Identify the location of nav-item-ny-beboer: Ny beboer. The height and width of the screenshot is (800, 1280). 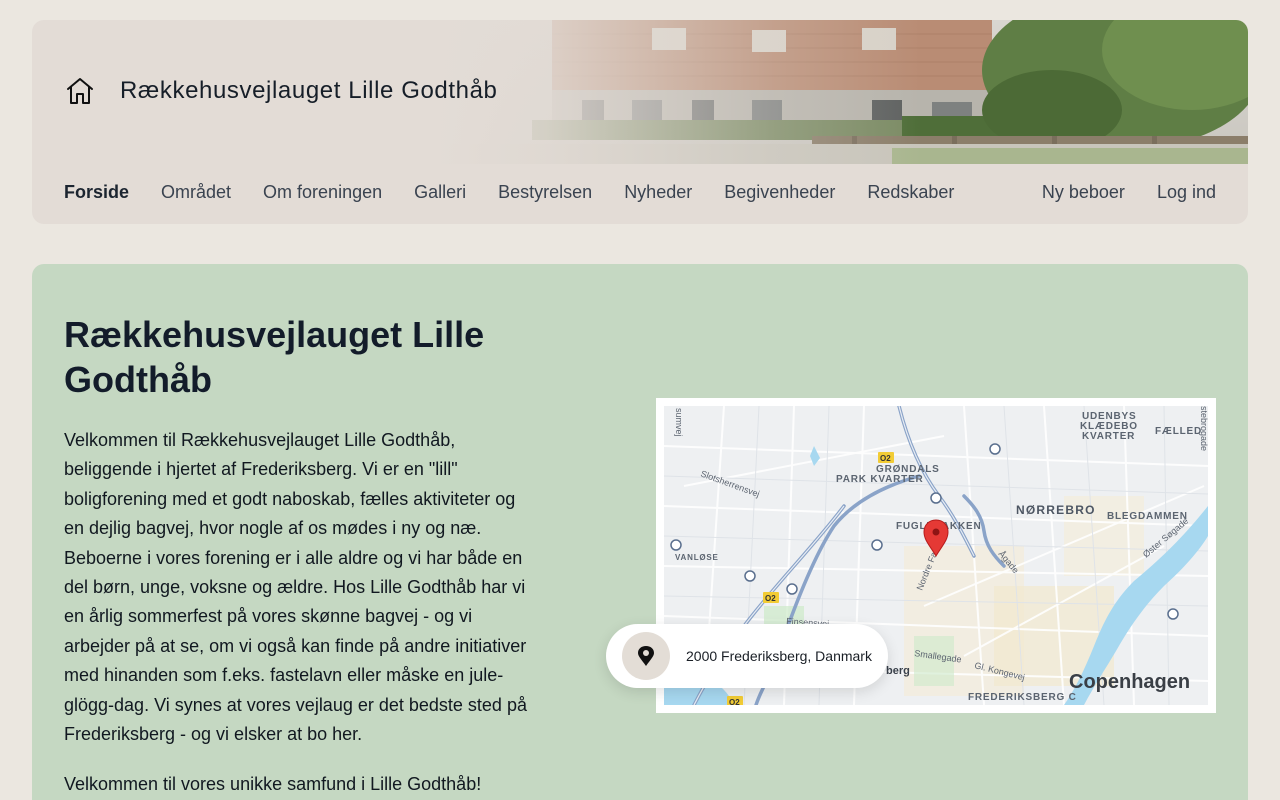
(1083, 192).